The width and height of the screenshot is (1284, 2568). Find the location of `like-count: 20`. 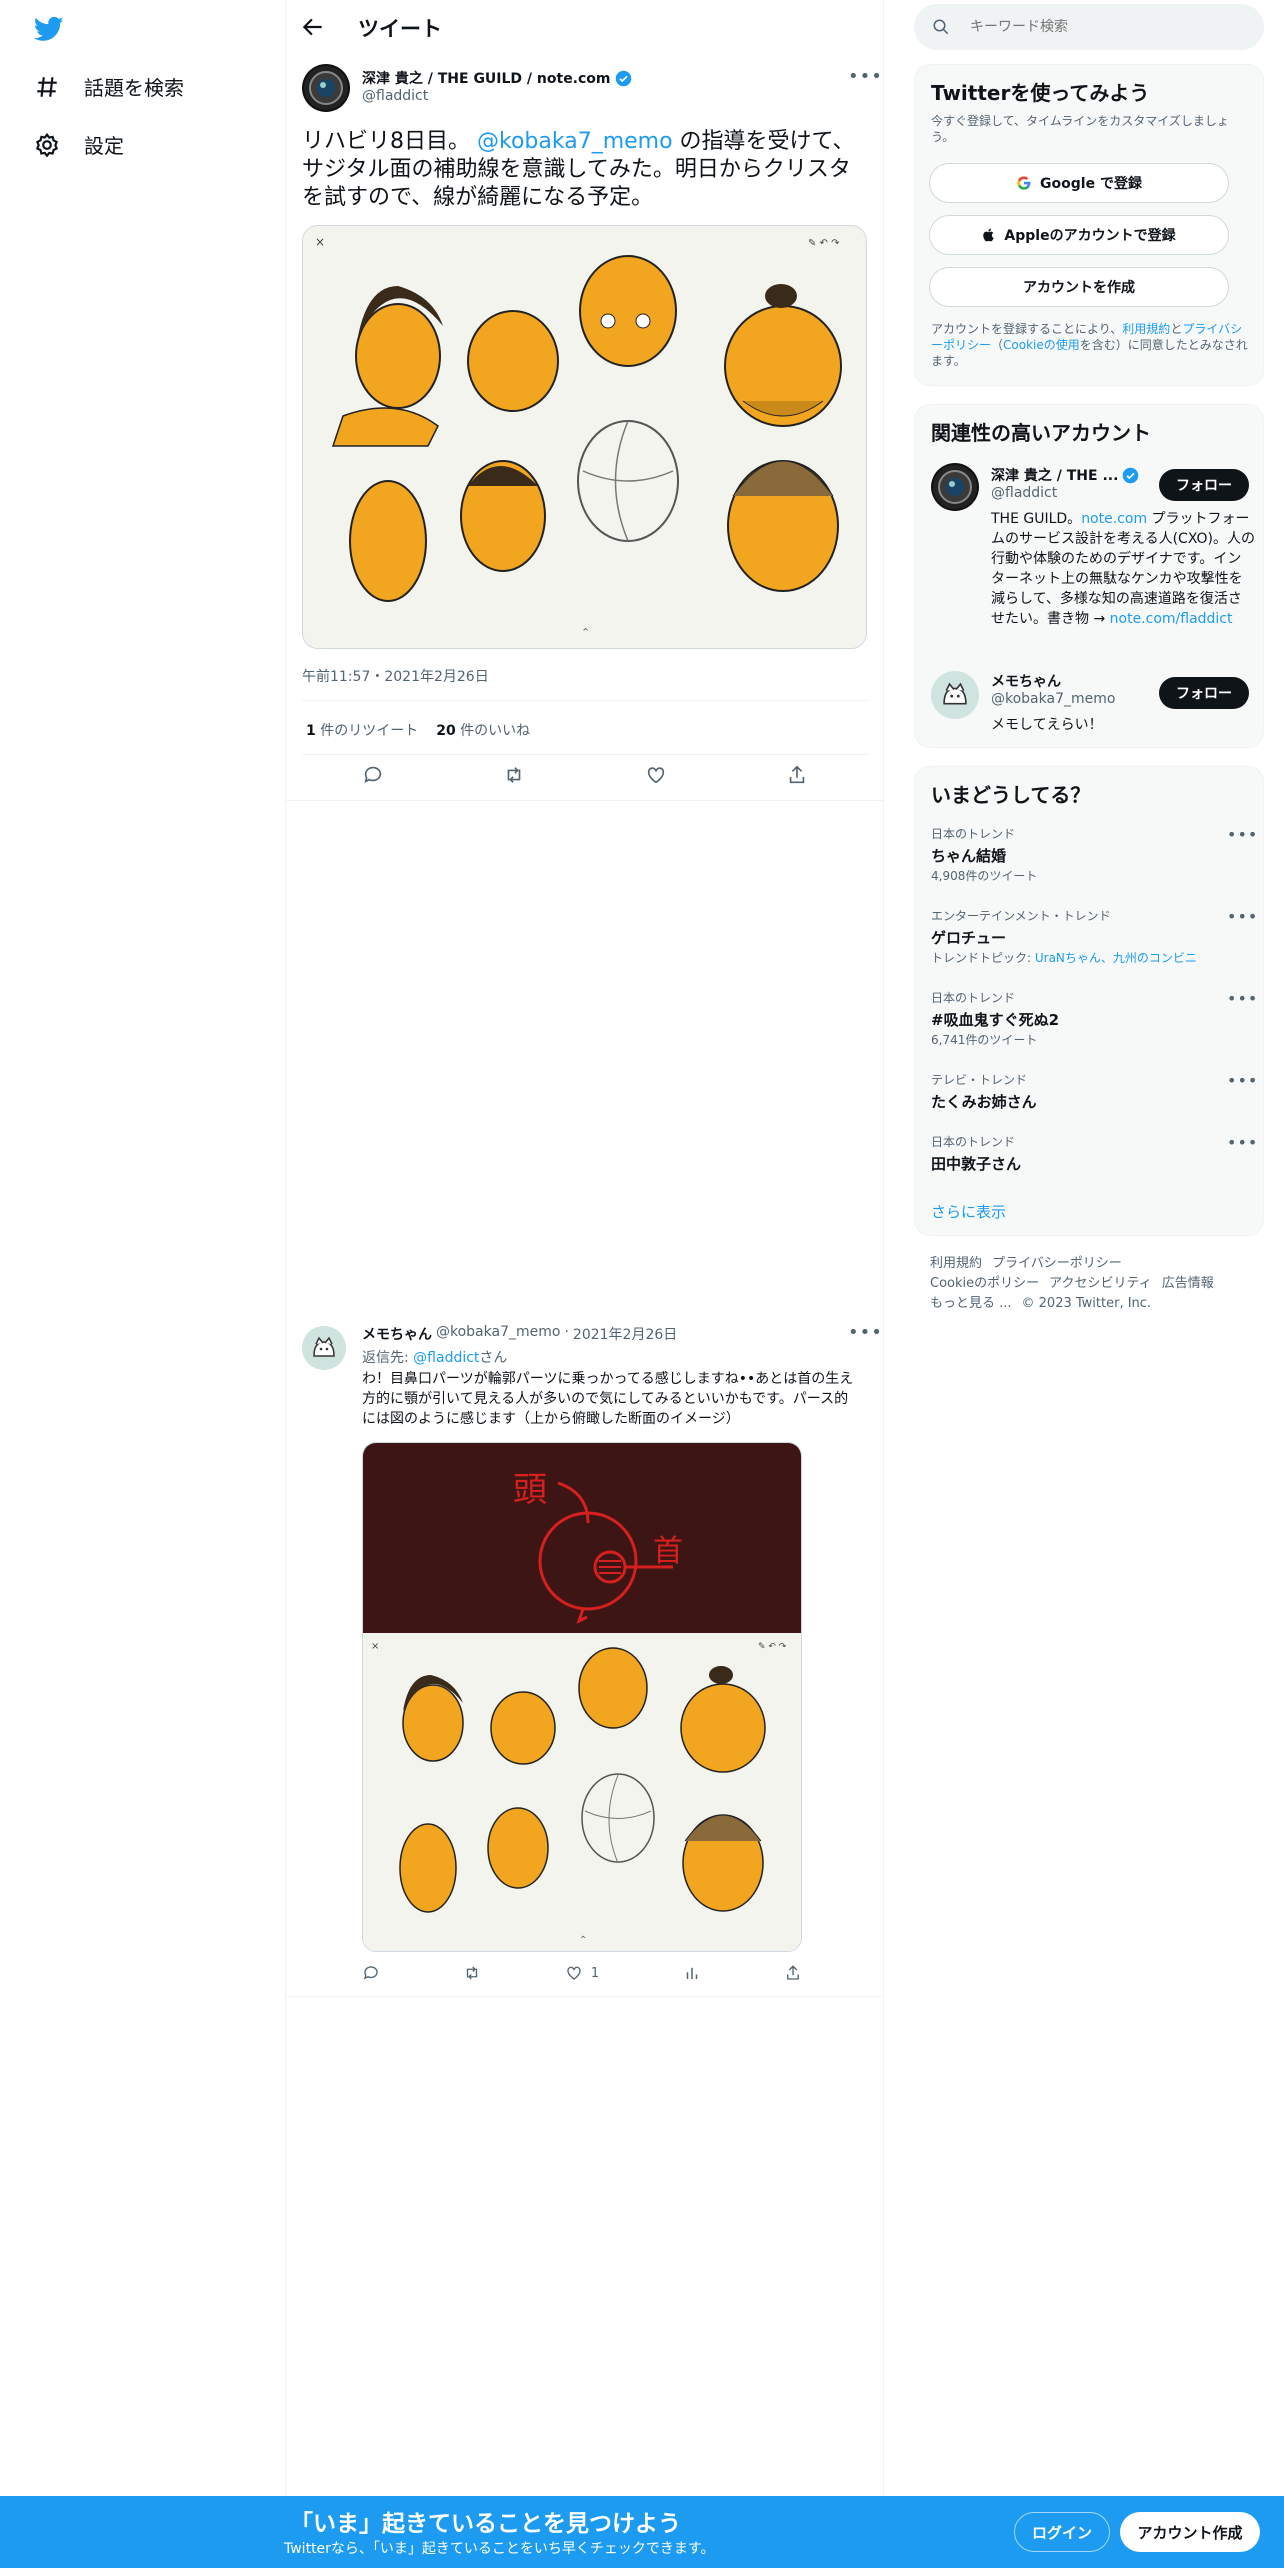

like-count: 20 is located at coordinates (446, 731).